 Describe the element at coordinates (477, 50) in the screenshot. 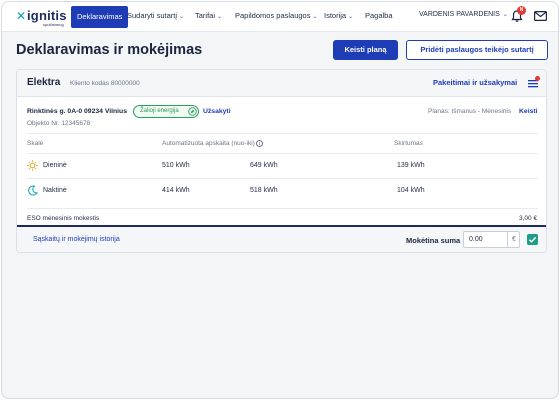

I see `add-provider-contract-button: Pridėti paslaugos teikėjo sutartį` at that location.